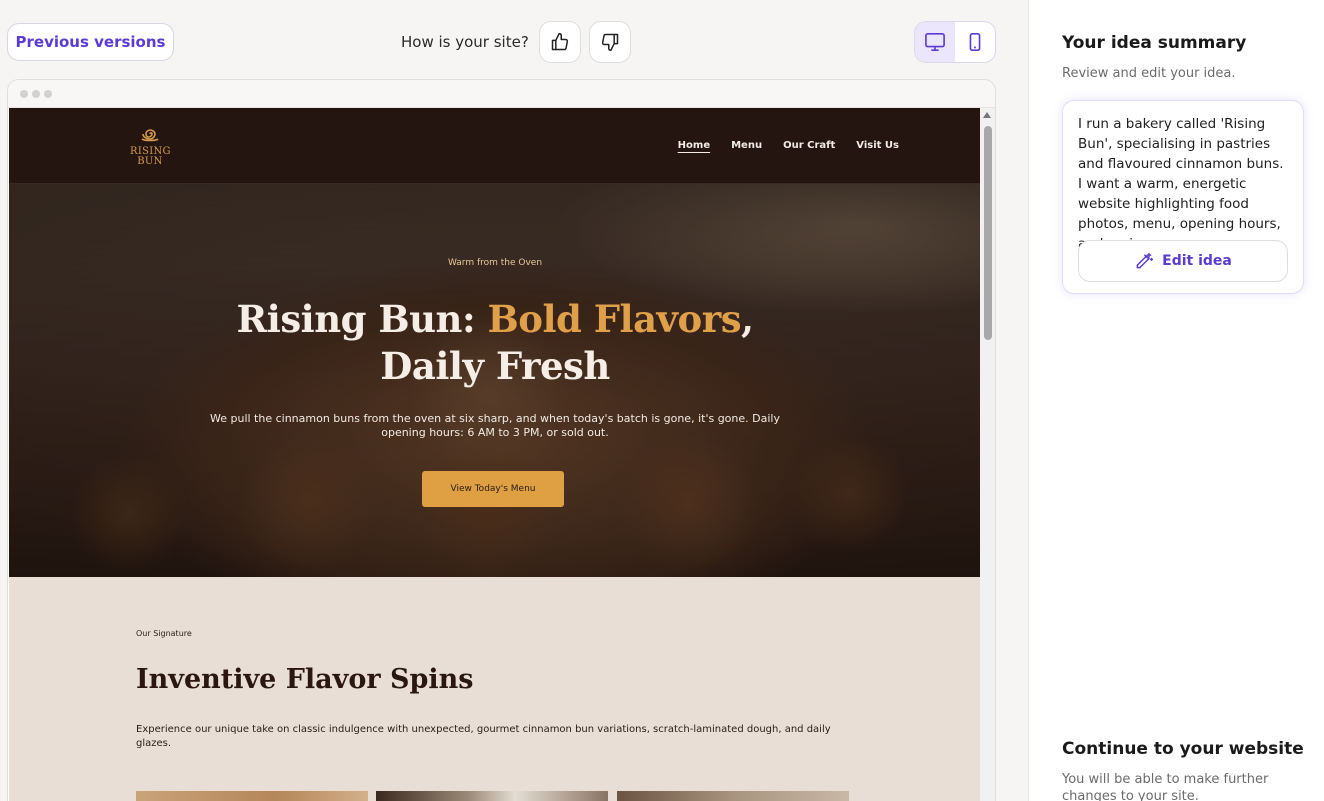 The width and height of the screenshot is (1324, 801). Describe the element at coordinates (305, 679) in the screenshot. I see `signature-title: Inventive Flavor Spins` at that location.